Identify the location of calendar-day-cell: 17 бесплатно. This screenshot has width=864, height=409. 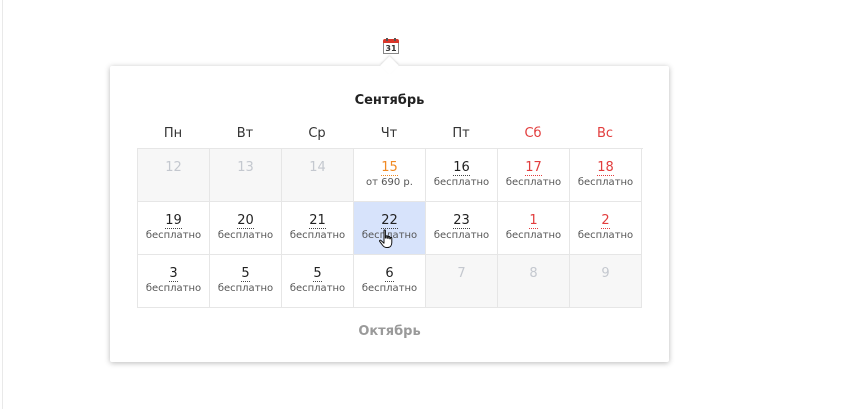
(534, 175).